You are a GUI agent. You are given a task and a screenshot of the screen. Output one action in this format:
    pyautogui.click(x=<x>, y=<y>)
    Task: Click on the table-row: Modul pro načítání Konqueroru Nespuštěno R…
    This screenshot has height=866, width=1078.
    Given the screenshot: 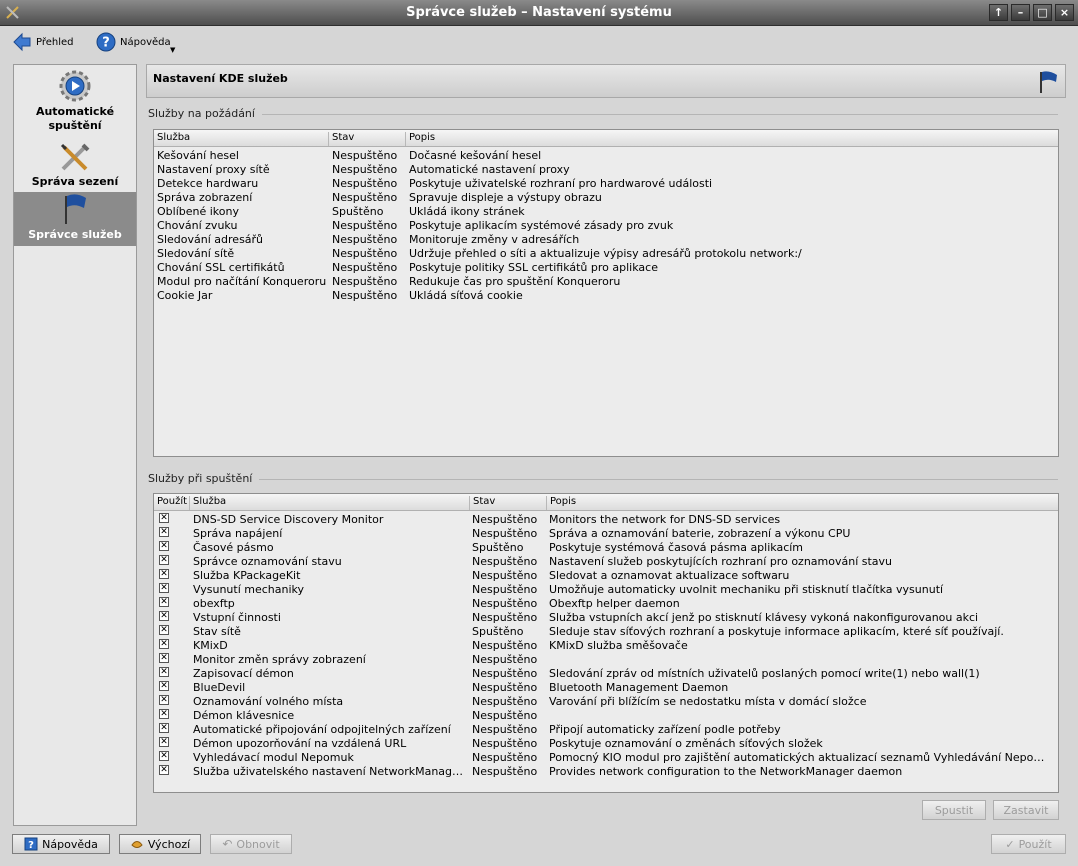 What is the action you would take?
    pyautogui.click(x=606, y=282)
    